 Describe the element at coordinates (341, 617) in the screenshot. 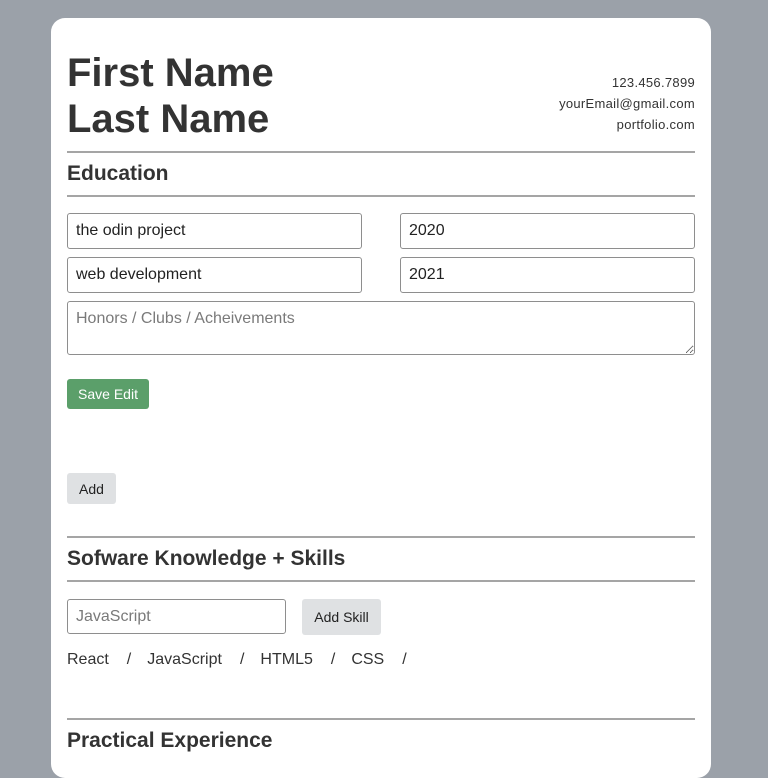

I see `add-skill-button: Add Skill` at that location.